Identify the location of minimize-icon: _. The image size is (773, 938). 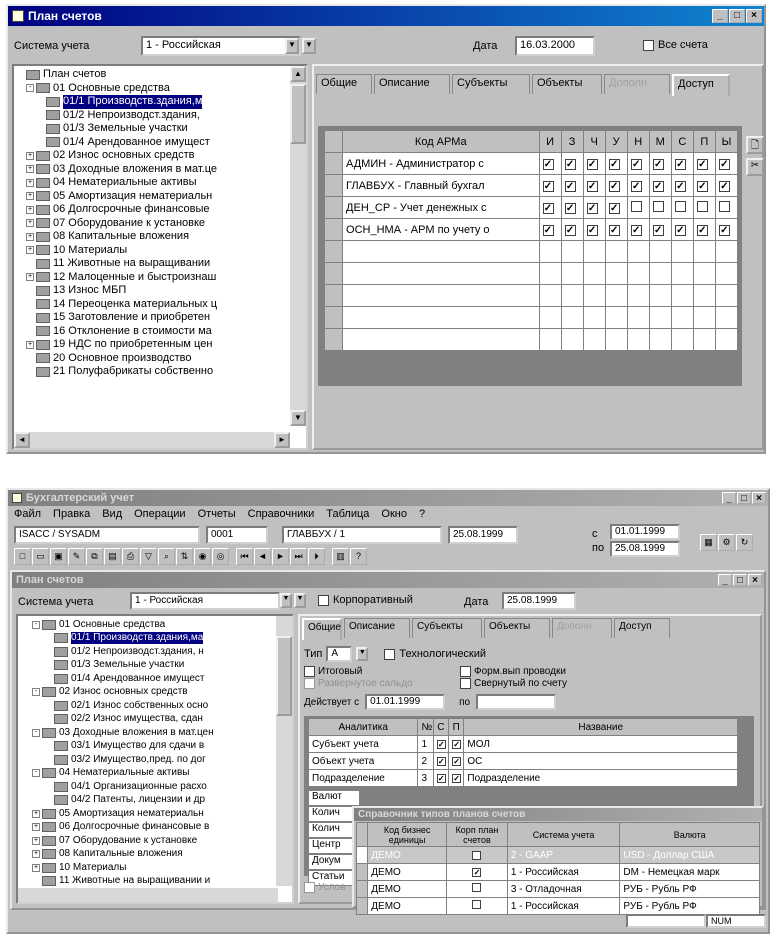
(720, 16).